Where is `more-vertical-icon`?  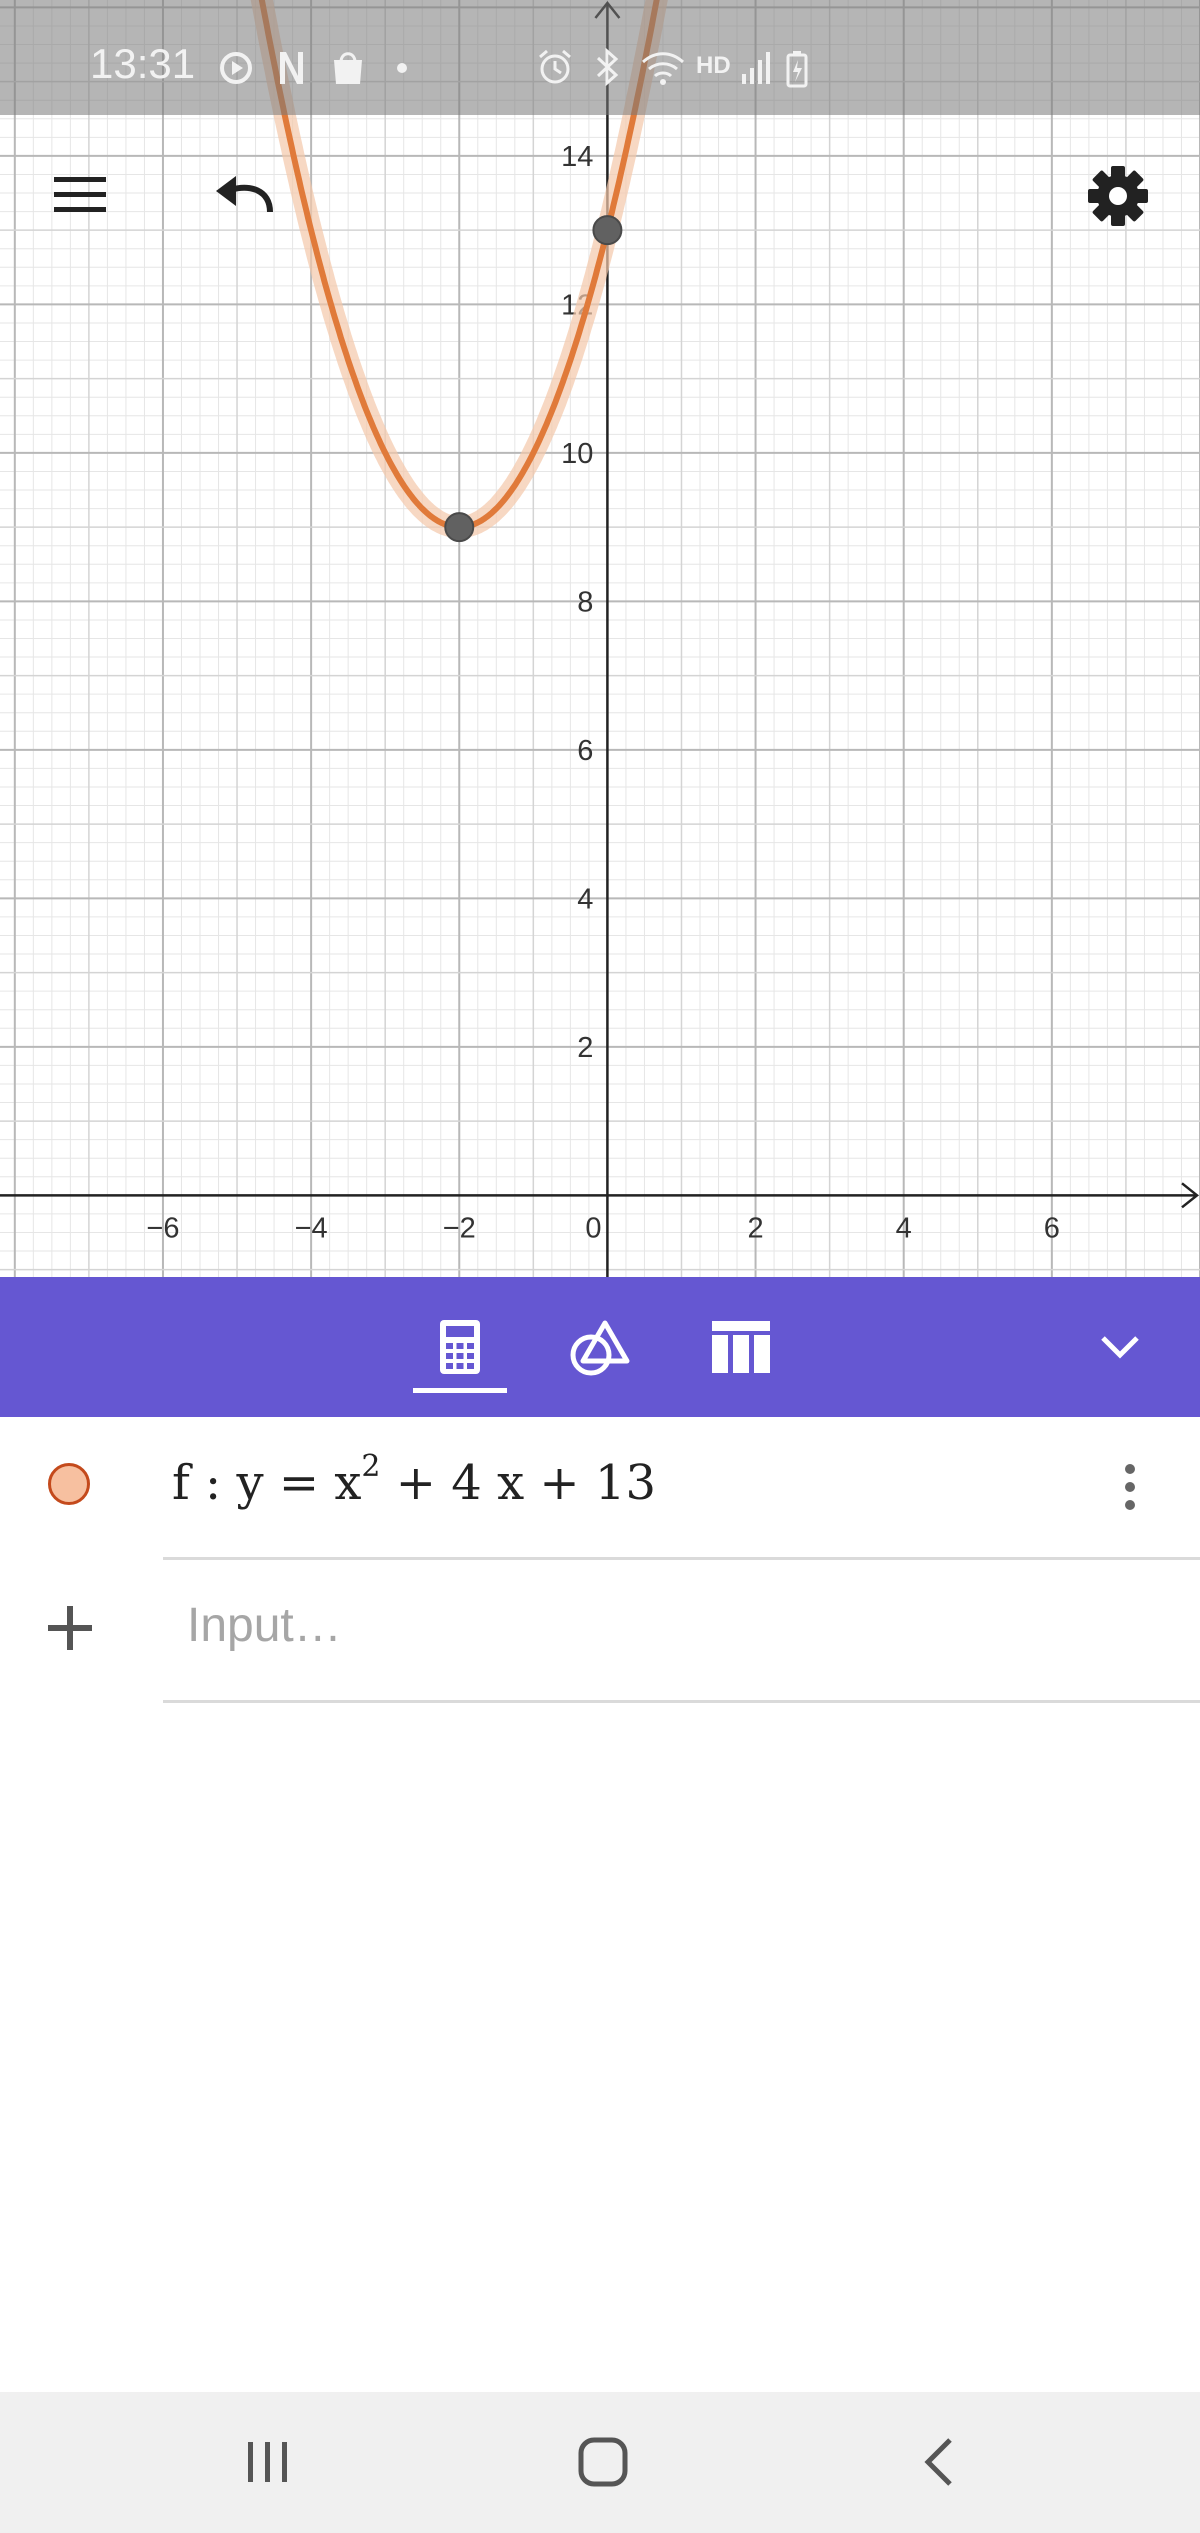
more-vertical-icon is located at coordinates (1130, 1469).